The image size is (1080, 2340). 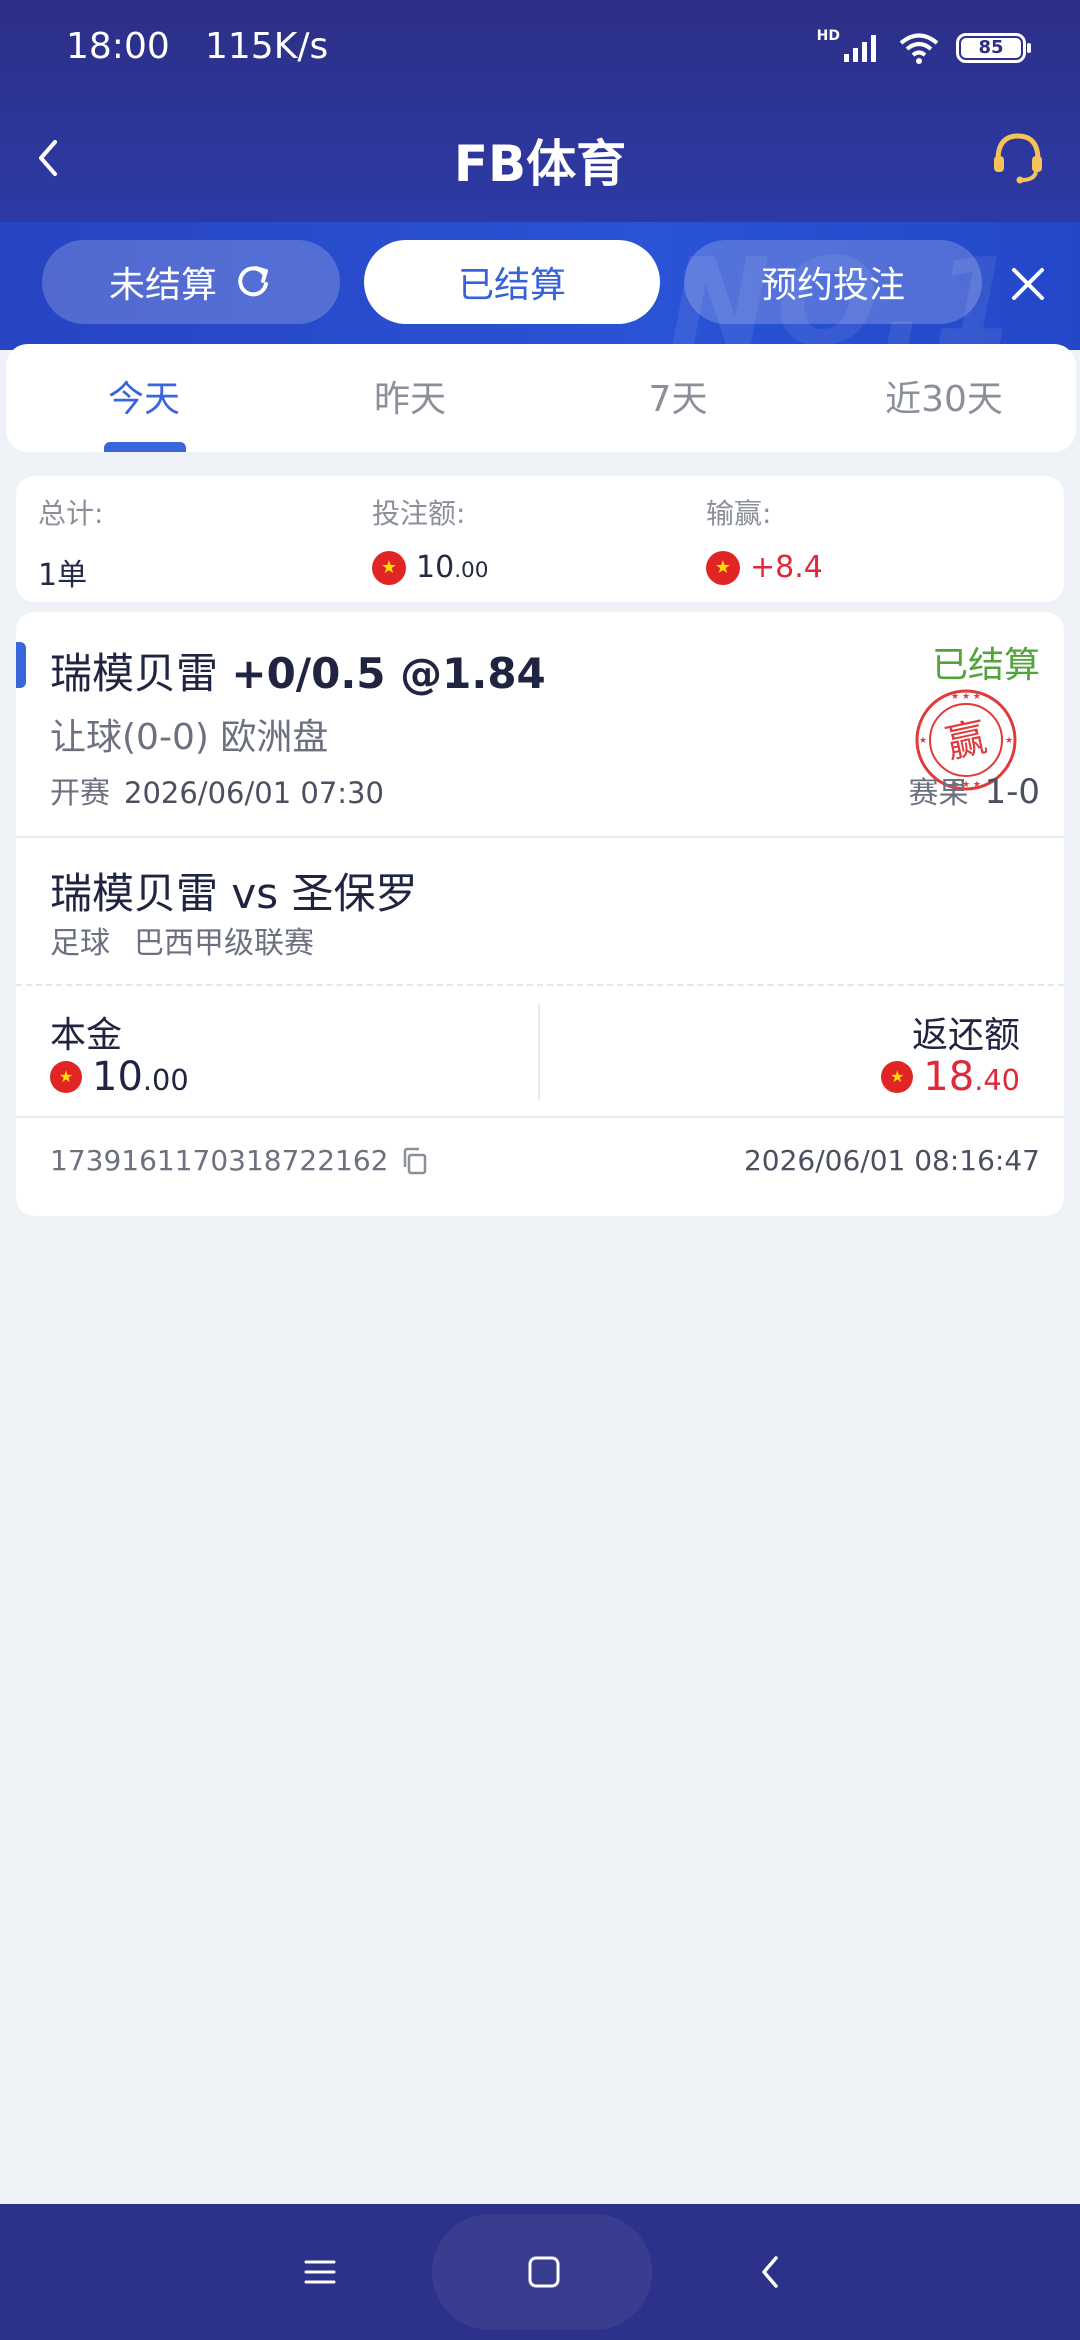 What do you see at coordinates (539, 1052) in the screenshot?
I see `vertical-divider` at bounding box center [539, 1052].